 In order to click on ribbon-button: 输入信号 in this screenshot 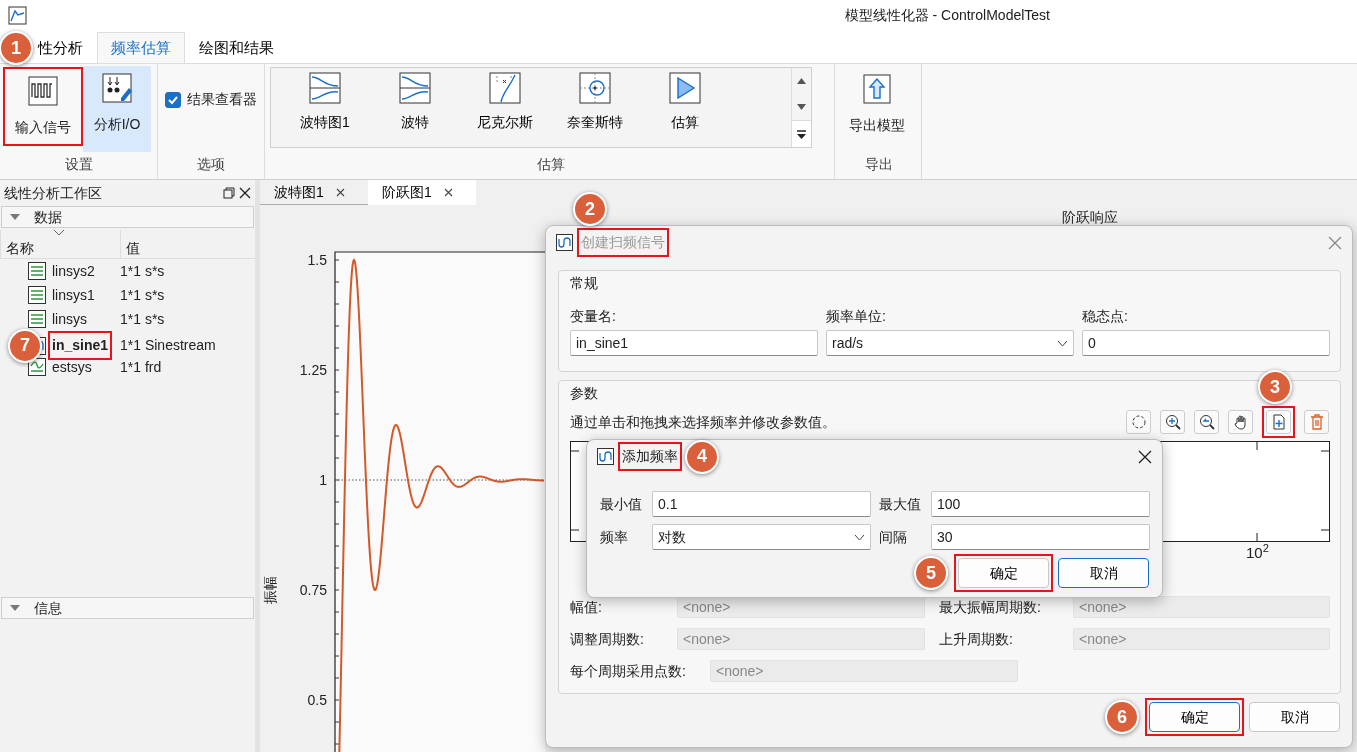, I will do `click(43, 106)`.